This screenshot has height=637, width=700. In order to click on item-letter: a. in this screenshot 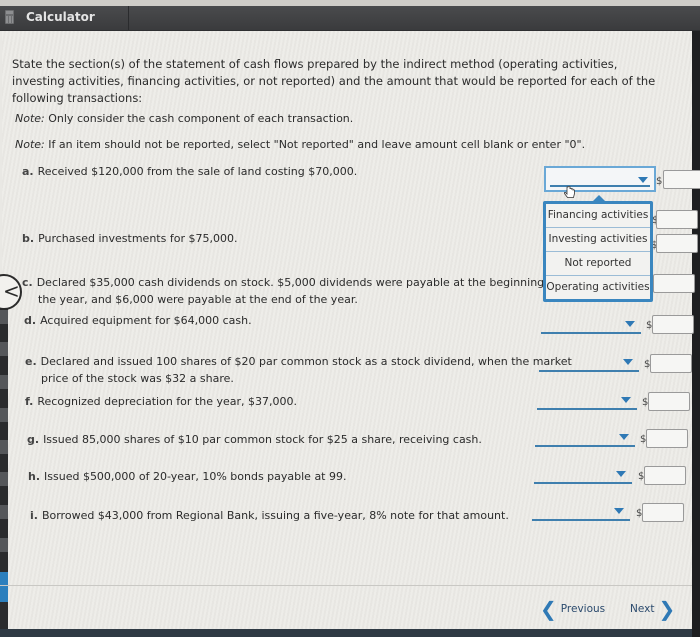, I will do `click(28, 171)`.